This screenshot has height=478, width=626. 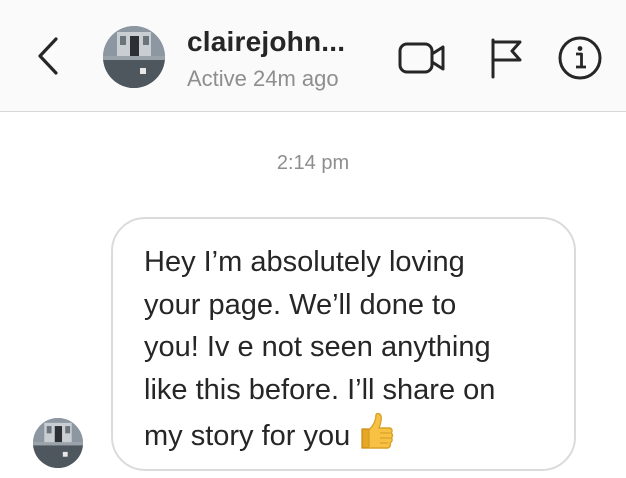 I want to click on sender-avatar, so click(x=58, y=443).